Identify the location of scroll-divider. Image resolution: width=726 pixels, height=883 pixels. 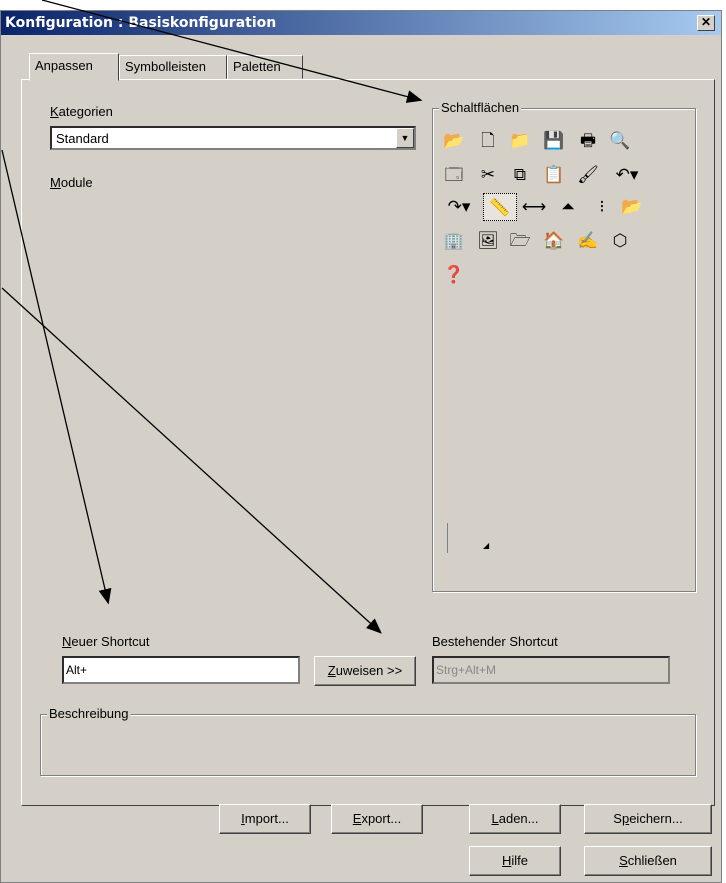
(447, 538).